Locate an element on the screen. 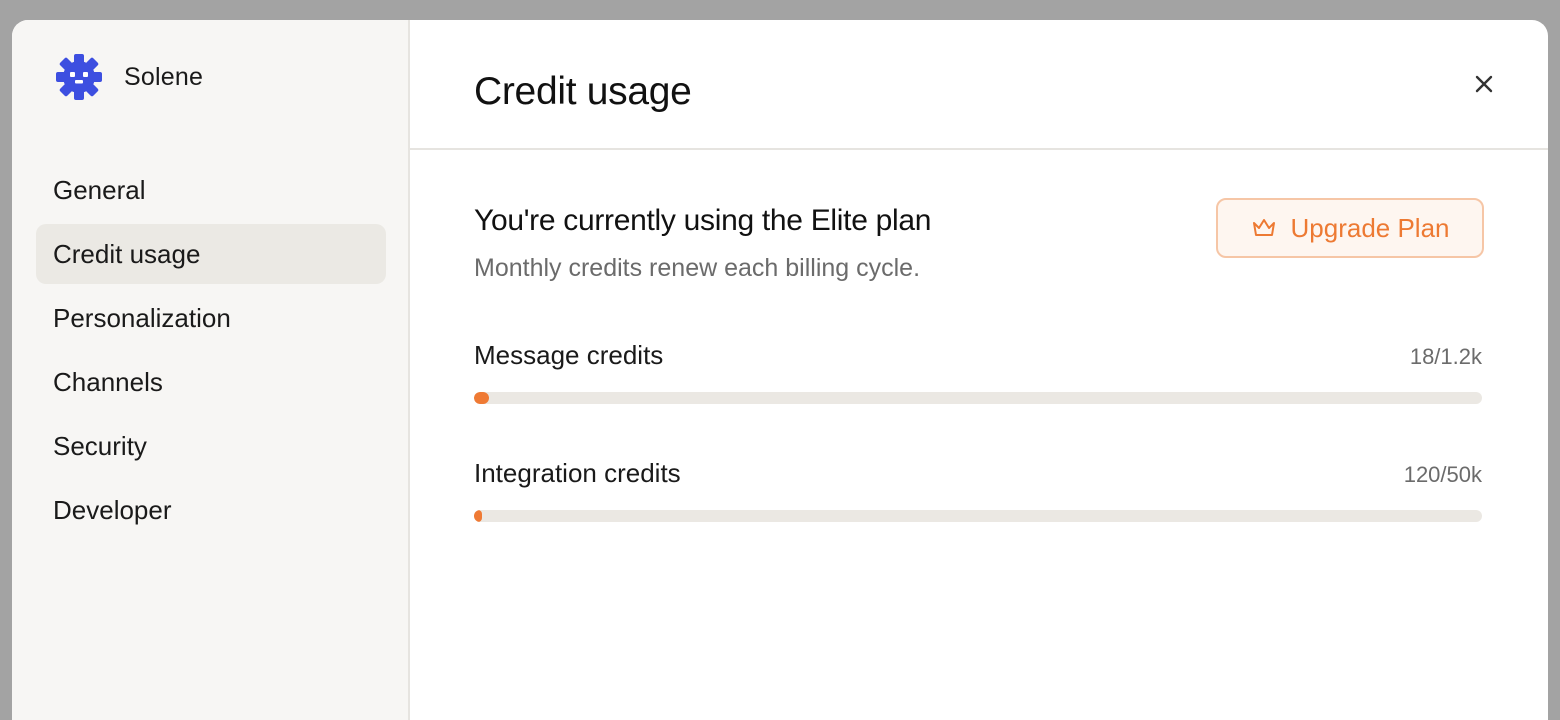 The width and height of the screenshot is (1560, 720). sidebar-item-security: Security is located at coordinates (211, 446).